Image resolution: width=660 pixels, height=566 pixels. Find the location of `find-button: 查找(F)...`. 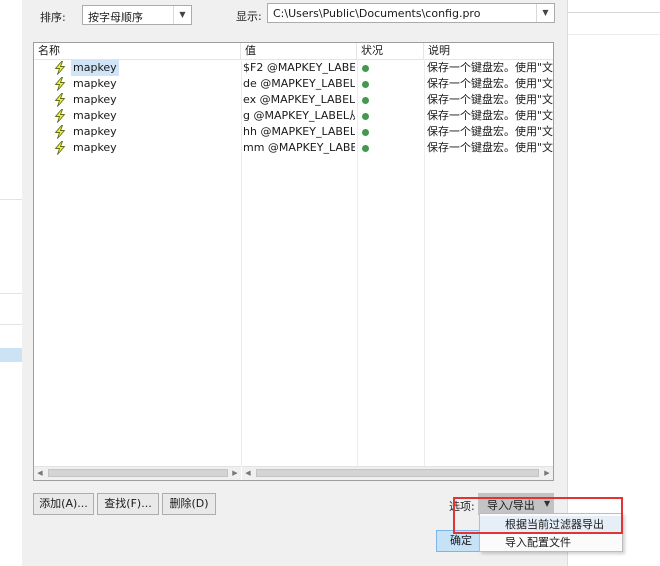

find-button: 查找(F)... is located at coordinates (128, 504).